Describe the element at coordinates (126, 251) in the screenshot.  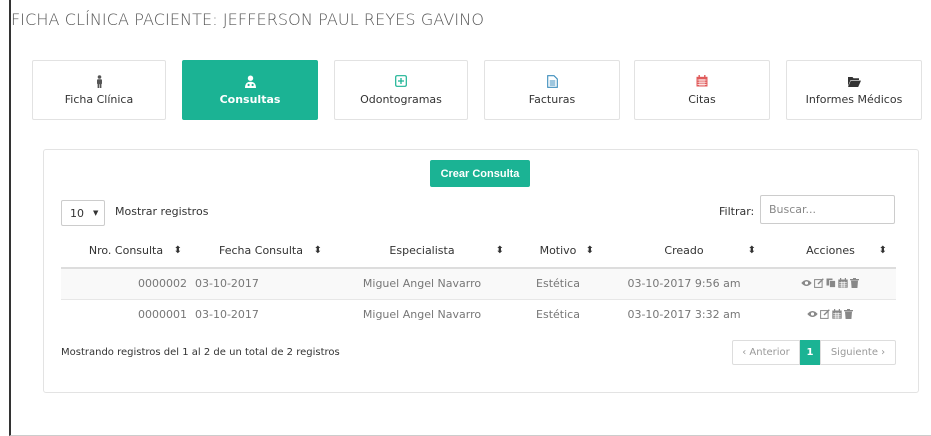
I see `column-header-nro-consulta: Nro. Consulta ⬍` at that location.